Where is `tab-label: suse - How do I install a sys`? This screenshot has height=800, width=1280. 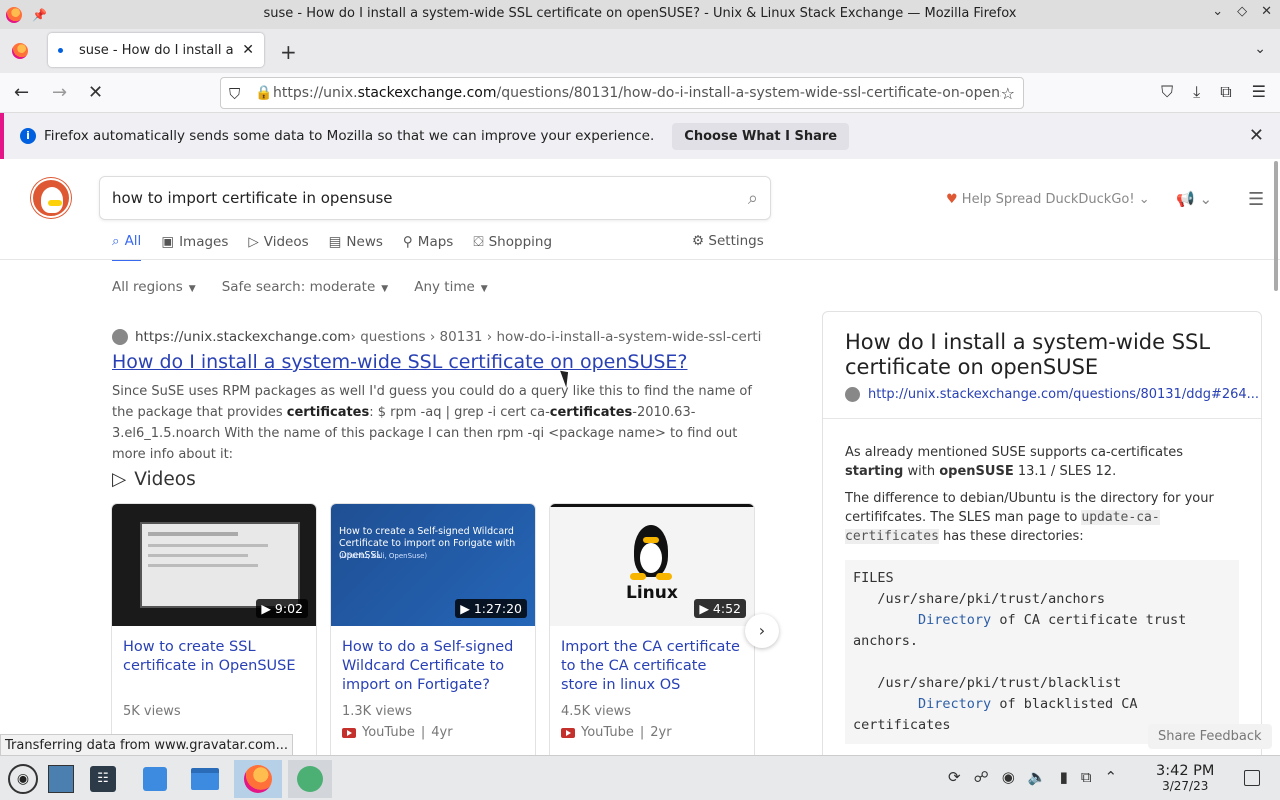 tab-label: suse - How do I install a sys is located at coordinates (157, 50).